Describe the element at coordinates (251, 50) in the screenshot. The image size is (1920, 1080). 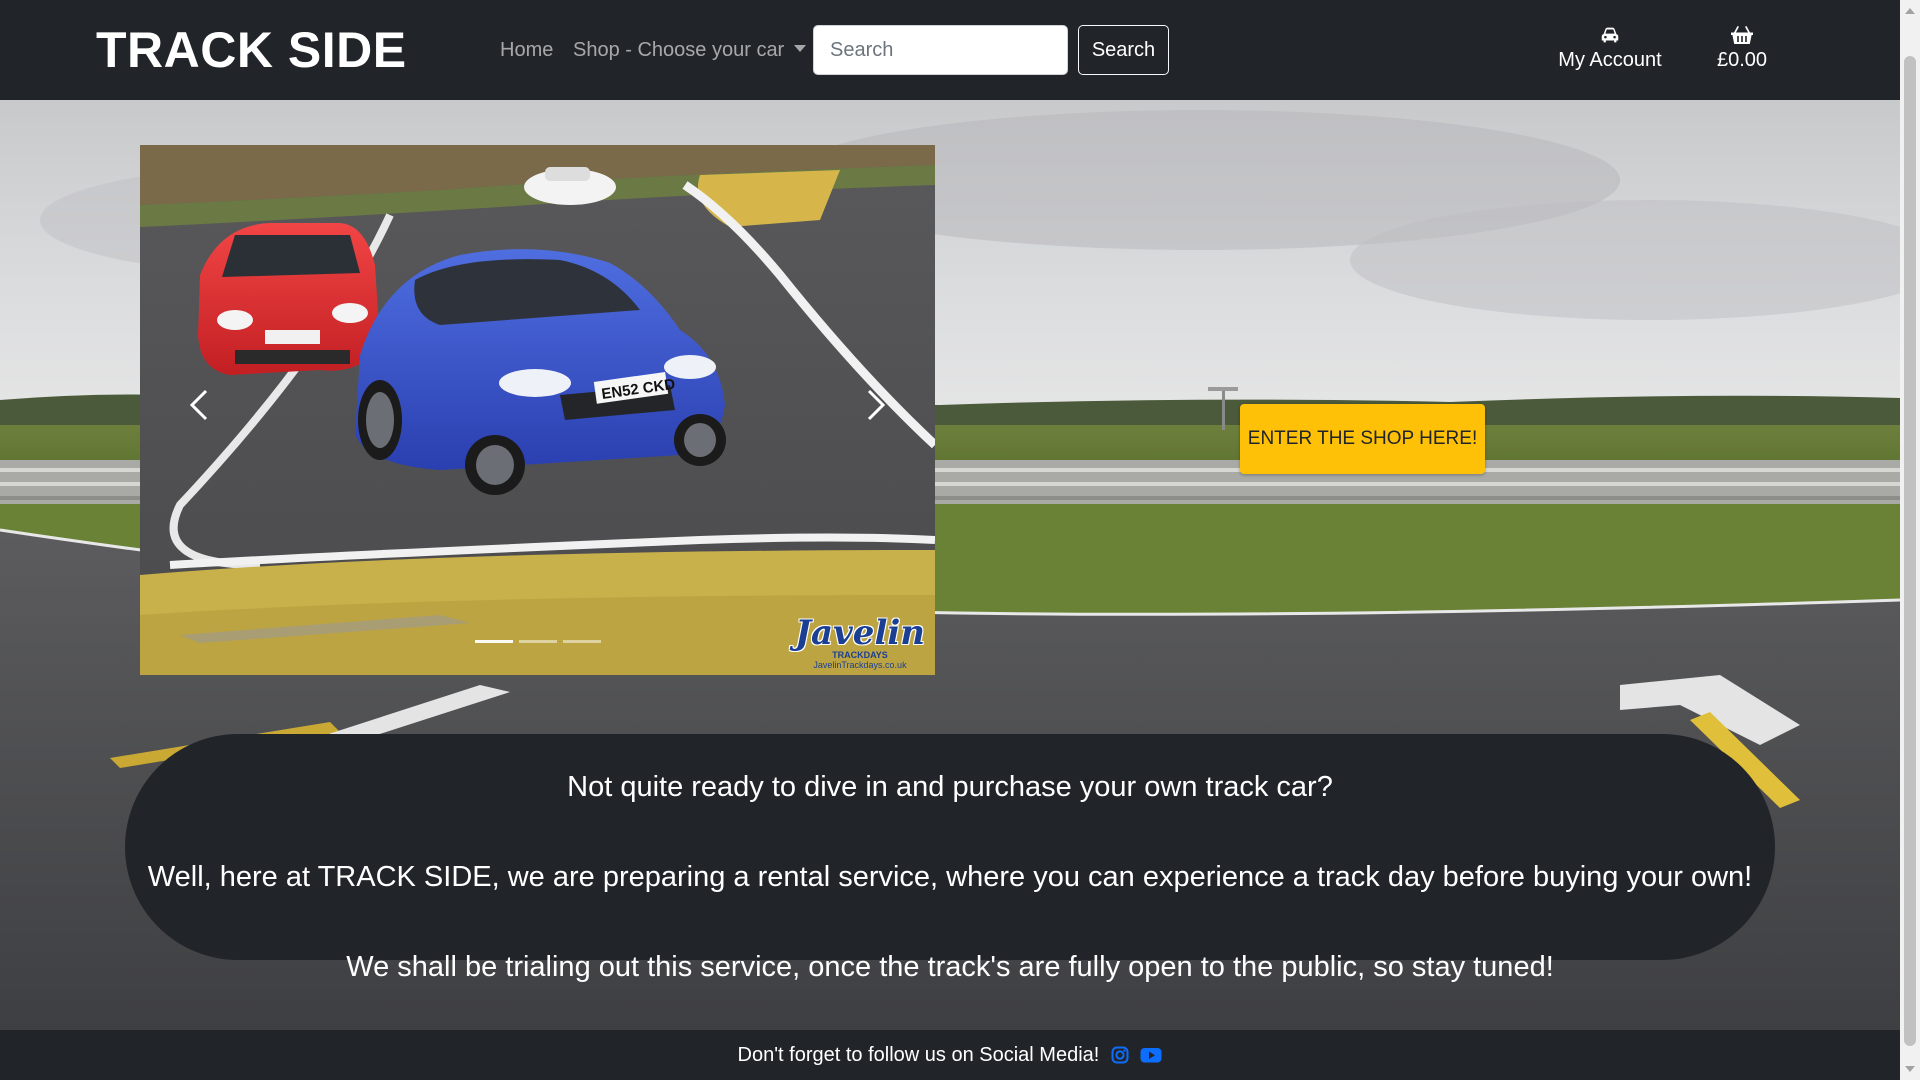
I see `brand-logo: TRACK SIDE` at that location.